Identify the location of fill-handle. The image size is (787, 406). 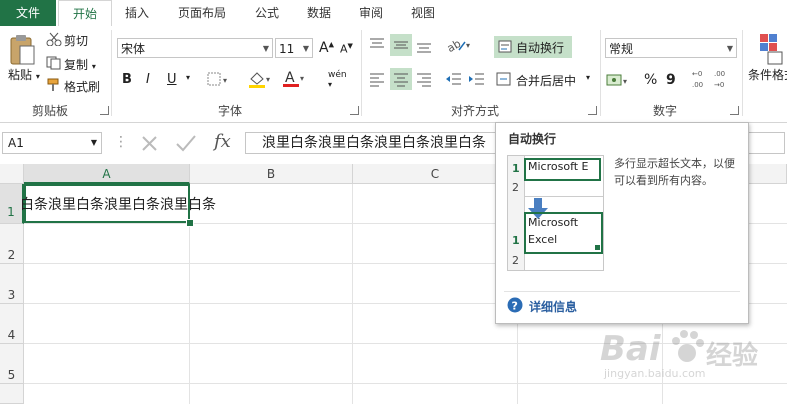
(190, 223).